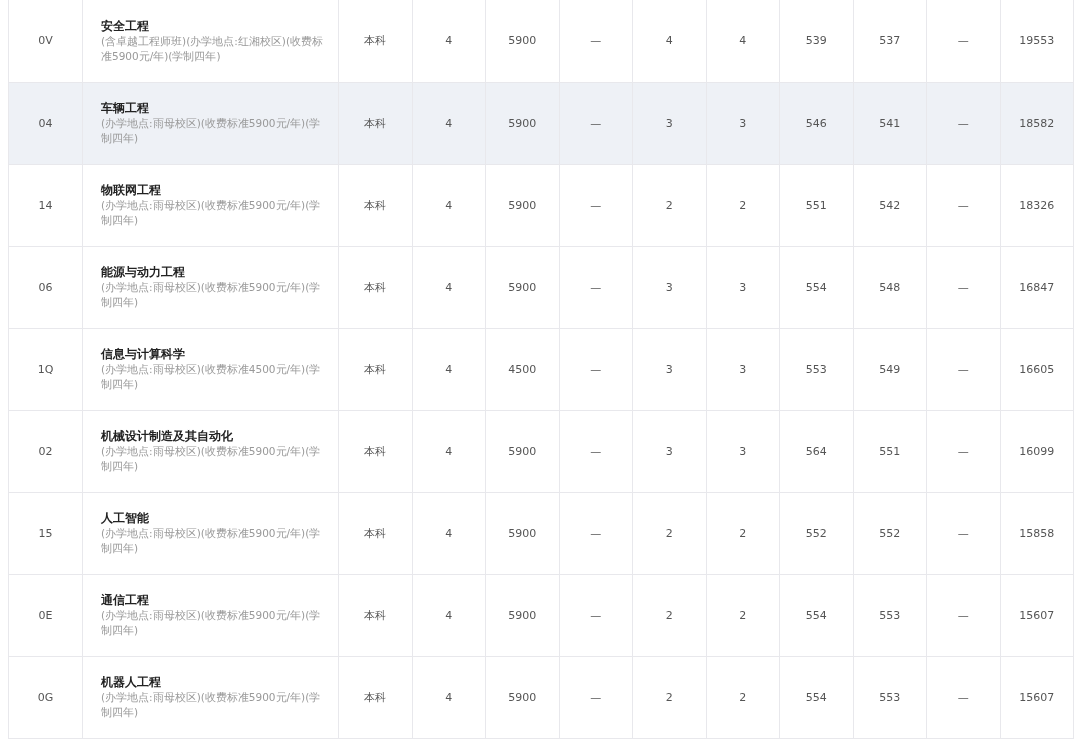 The height and width of the screenshot is (744, 1080). Describe the element at coordinates (125, 518) in the screenshot. I see `major-name: 人工智能` at that location.